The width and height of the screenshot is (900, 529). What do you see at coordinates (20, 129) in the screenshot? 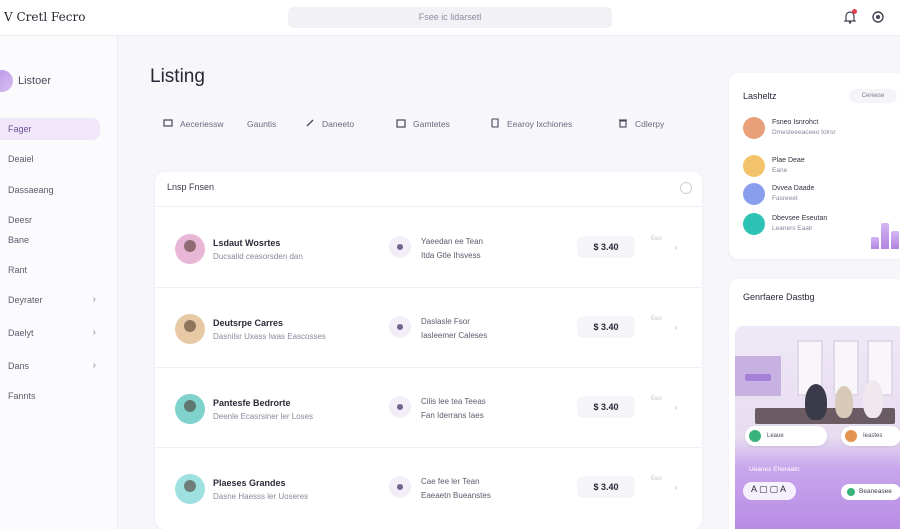
I see `sidebar-item-label: Fager` at bounding box center [20, 129].